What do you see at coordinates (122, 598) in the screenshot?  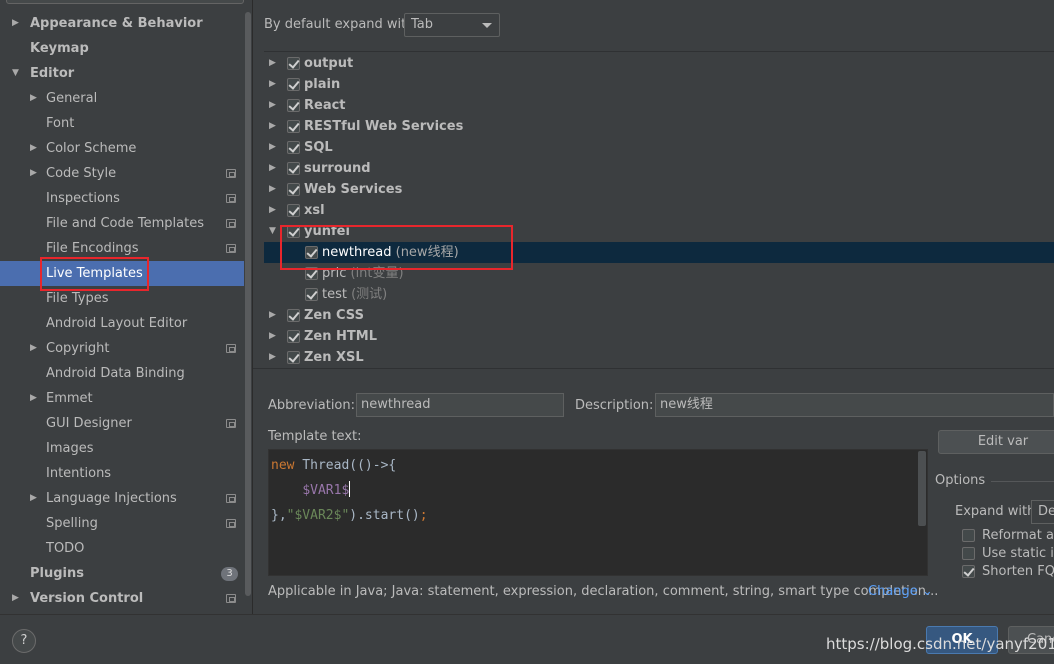 I see `sidebar-item-version-control: ▶ Version Control` at bounding box center [122, 598].